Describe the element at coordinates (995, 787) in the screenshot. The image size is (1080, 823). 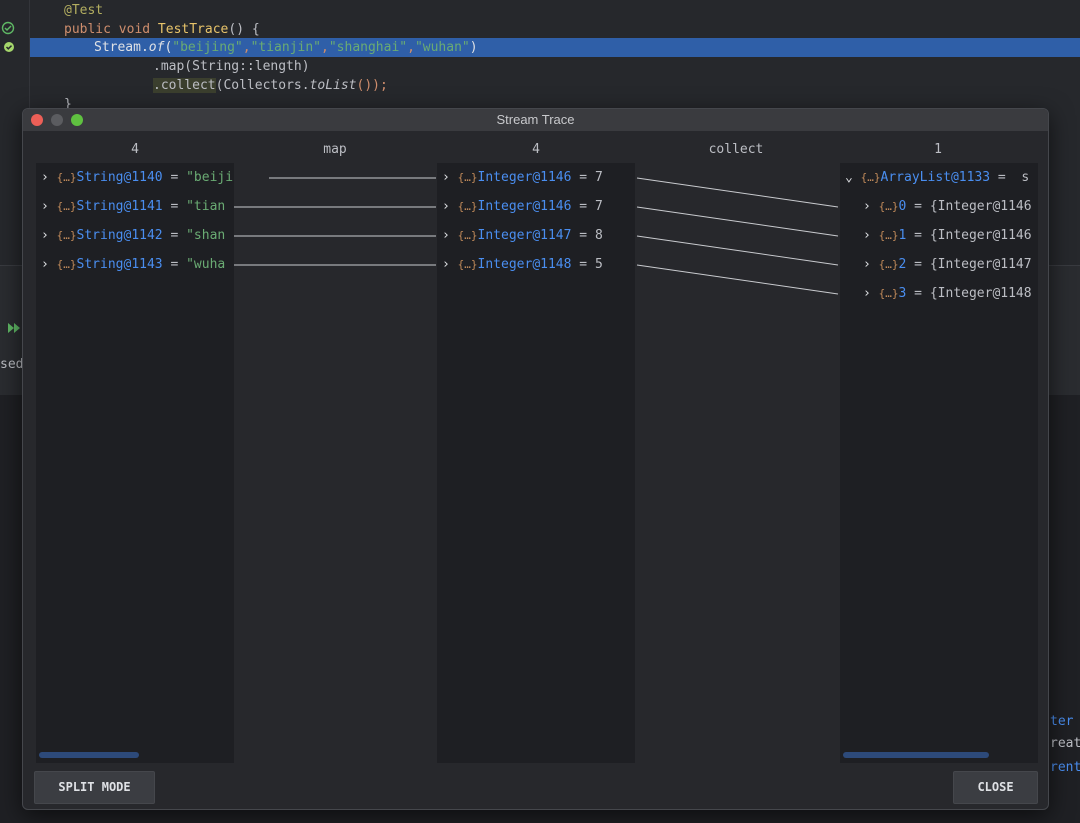
I see `close-button: CLOSE` at that location.